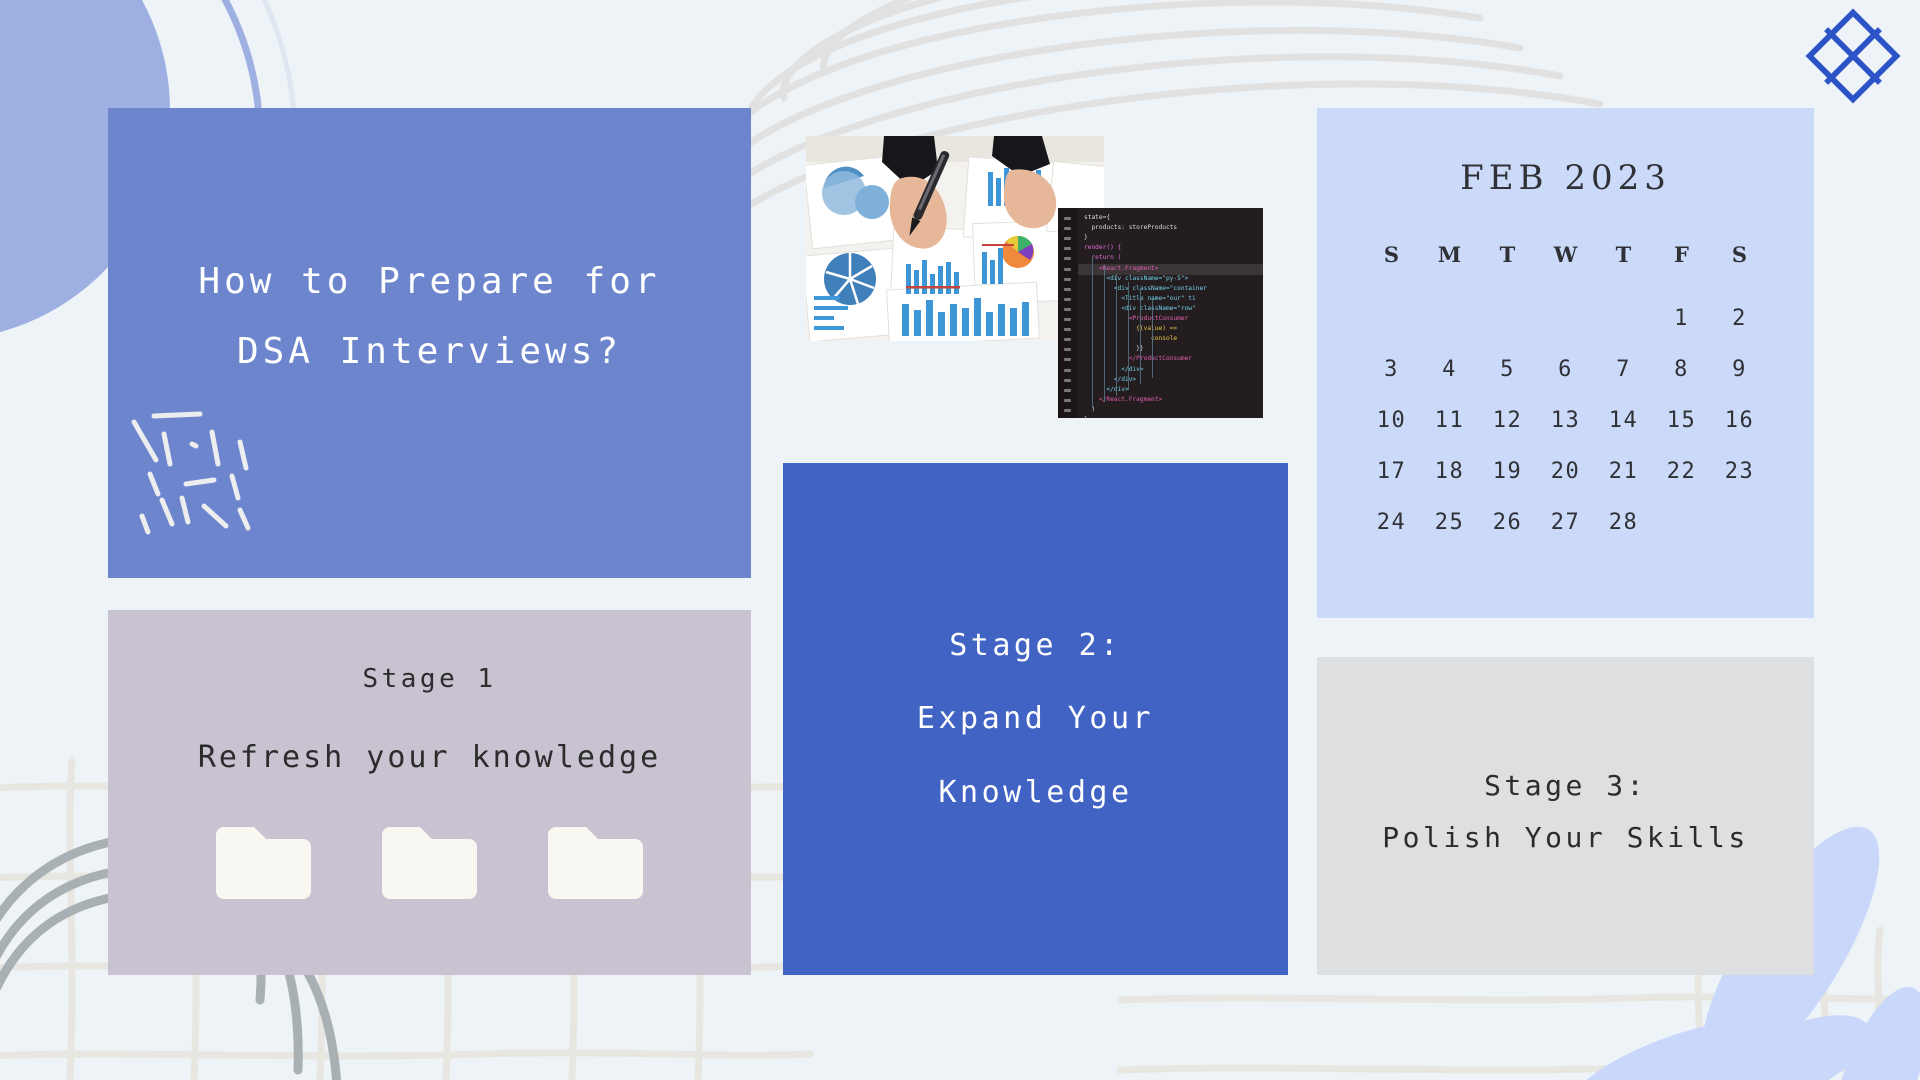 The height and width of the screenshot is (1080, 1920). Describe the element at coordinates (1682, 369) in the screenshot. I see `calendar-day-cell: 8` at that location.